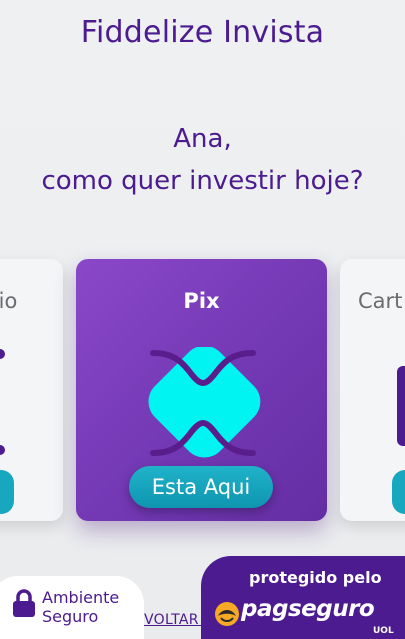  What do you see at coordinates (398, 492) in the screenshot?
I see `select-button-right` at bounding box center [398, 492].